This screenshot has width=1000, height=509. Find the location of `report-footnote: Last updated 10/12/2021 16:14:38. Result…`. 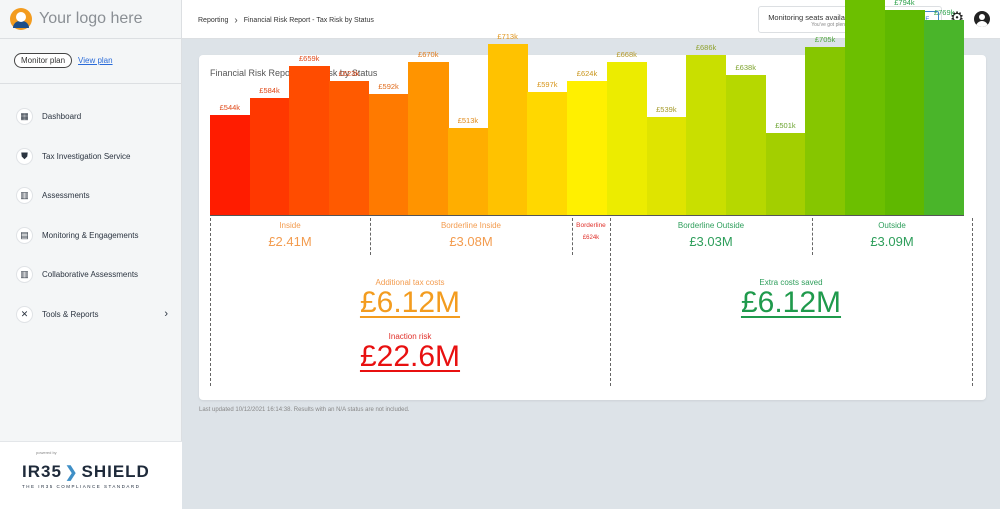

report-footnote: Last updated 10/12/2021 16:14:38. Result… is located at coordinates (304, 410).